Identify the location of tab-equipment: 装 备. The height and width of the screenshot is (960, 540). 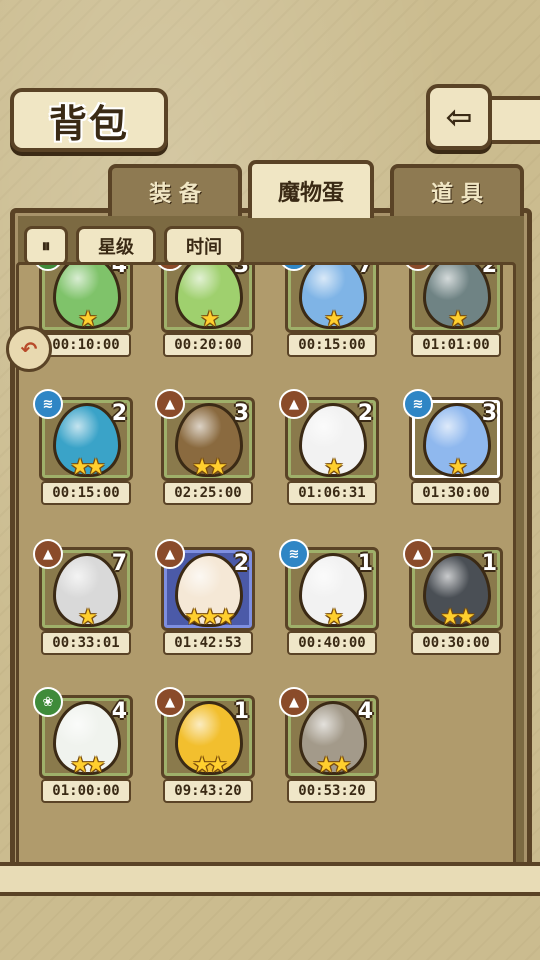
(175, 190).